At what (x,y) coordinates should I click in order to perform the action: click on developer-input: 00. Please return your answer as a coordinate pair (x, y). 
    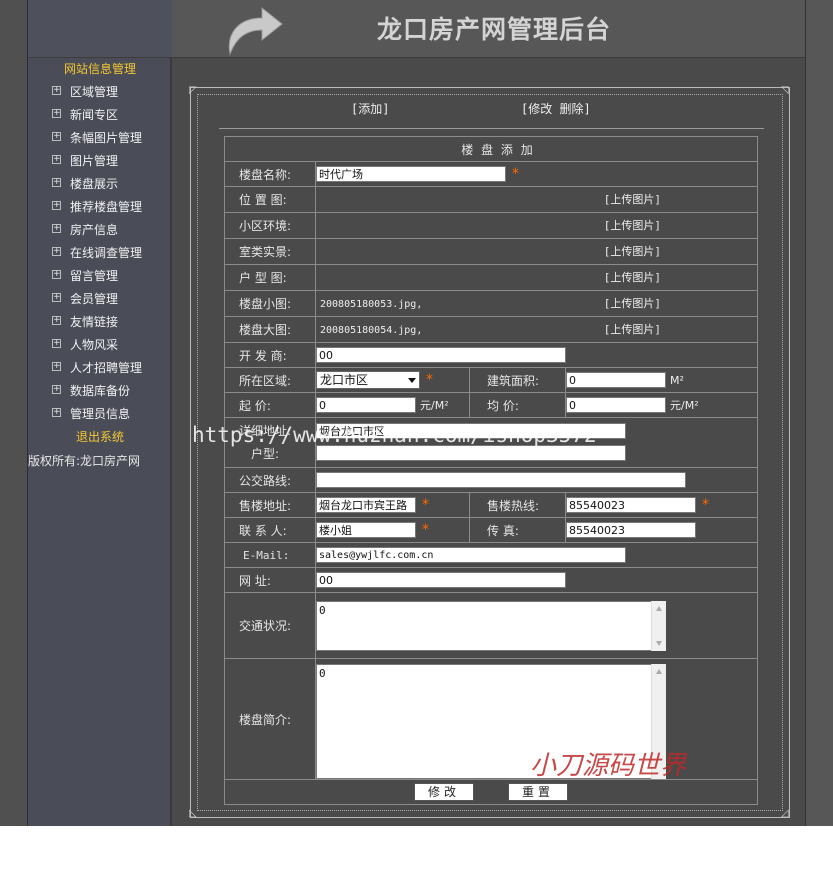
    Looking at the image, I should click on (441, 355).